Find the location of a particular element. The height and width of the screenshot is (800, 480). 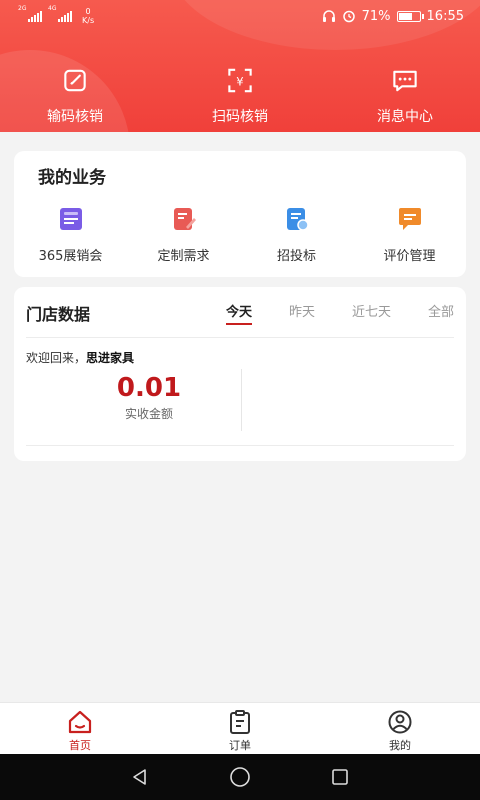

review-icon is located at coordinates (409, 219).